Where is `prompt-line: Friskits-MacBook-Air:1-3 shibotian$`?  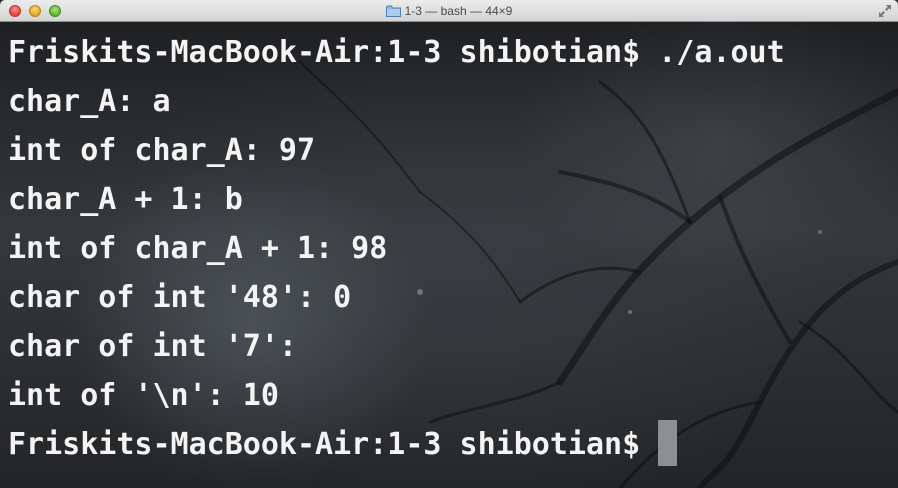
prompt-line: Friskits-MacBook-Air:1-3 shibotian$ is located at coordinates (396, 444).